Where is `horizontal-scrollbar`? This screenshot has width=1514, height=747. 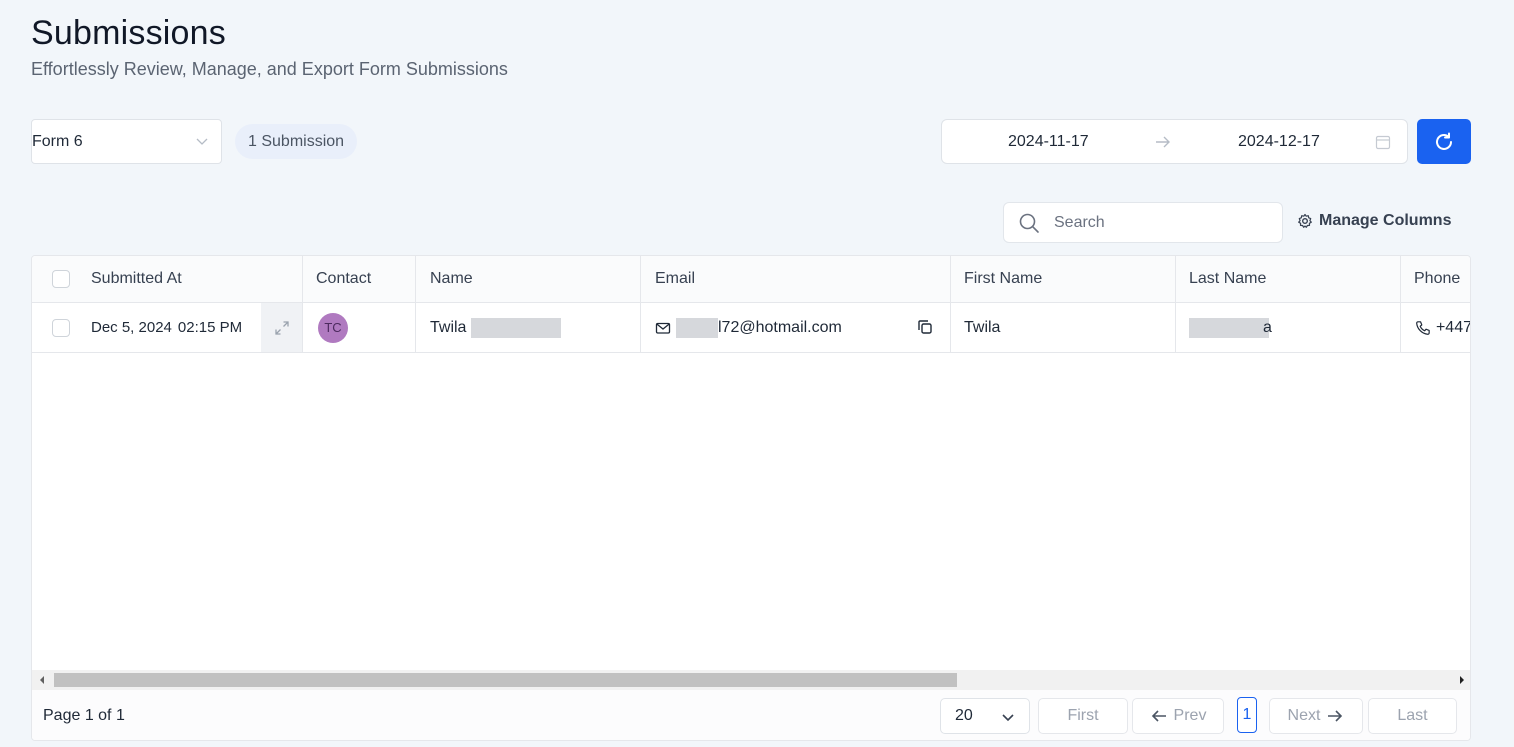 horizontal-scrollbar is located at coordinates (751, 680).